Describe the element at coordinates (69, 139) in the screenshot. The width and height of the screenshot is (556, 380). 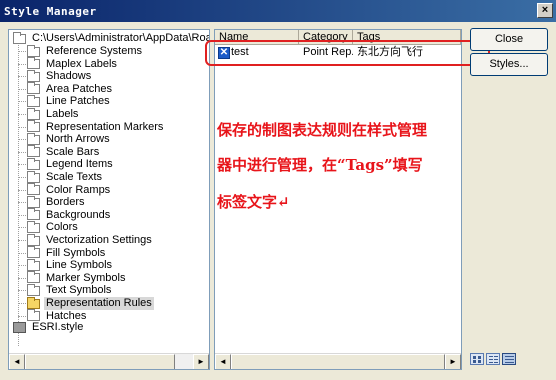
I see `tree-item: North Arrows` at that location.